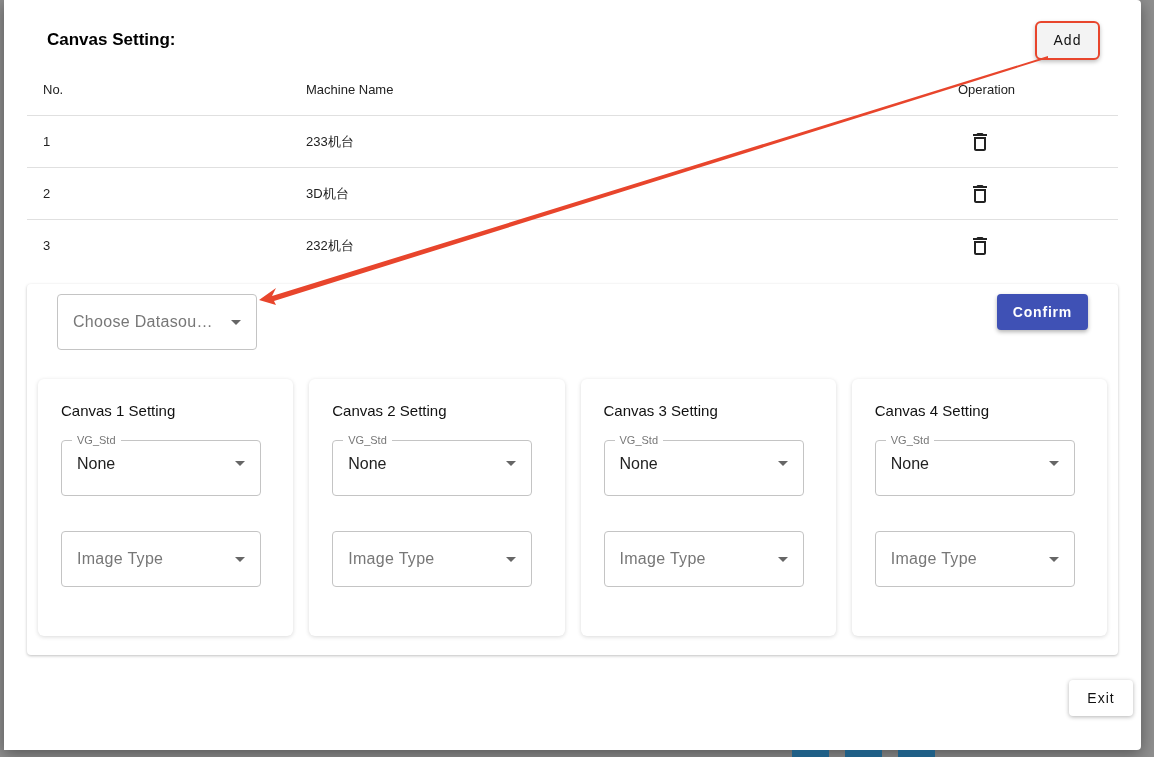 The height and width of the screenshot is (757, 1154). Describe the element at coordinates (330, 141) in the screenshot. I see `table-cell-text: 233机台` at that location.